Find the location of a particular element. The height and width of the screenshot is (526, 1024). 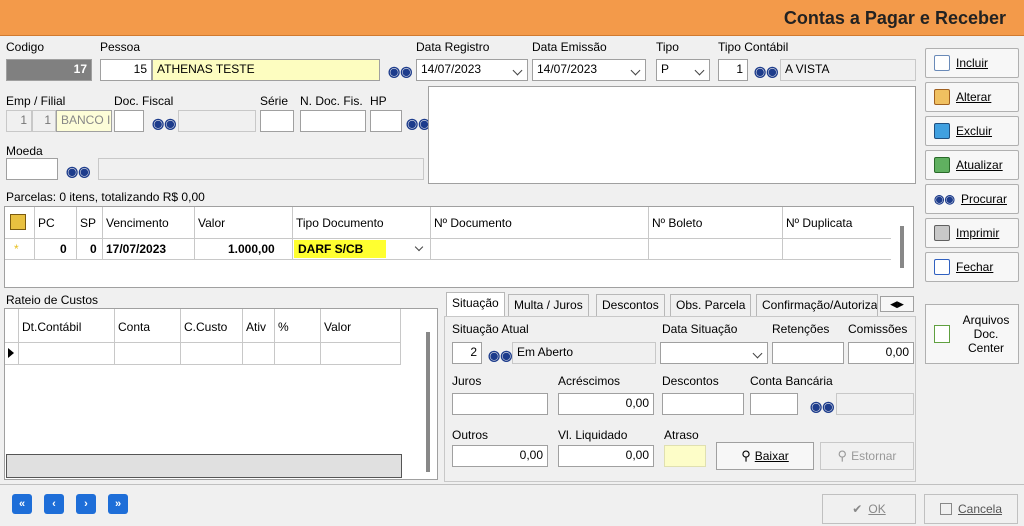

hp-field is located at coordinates (386, 121).